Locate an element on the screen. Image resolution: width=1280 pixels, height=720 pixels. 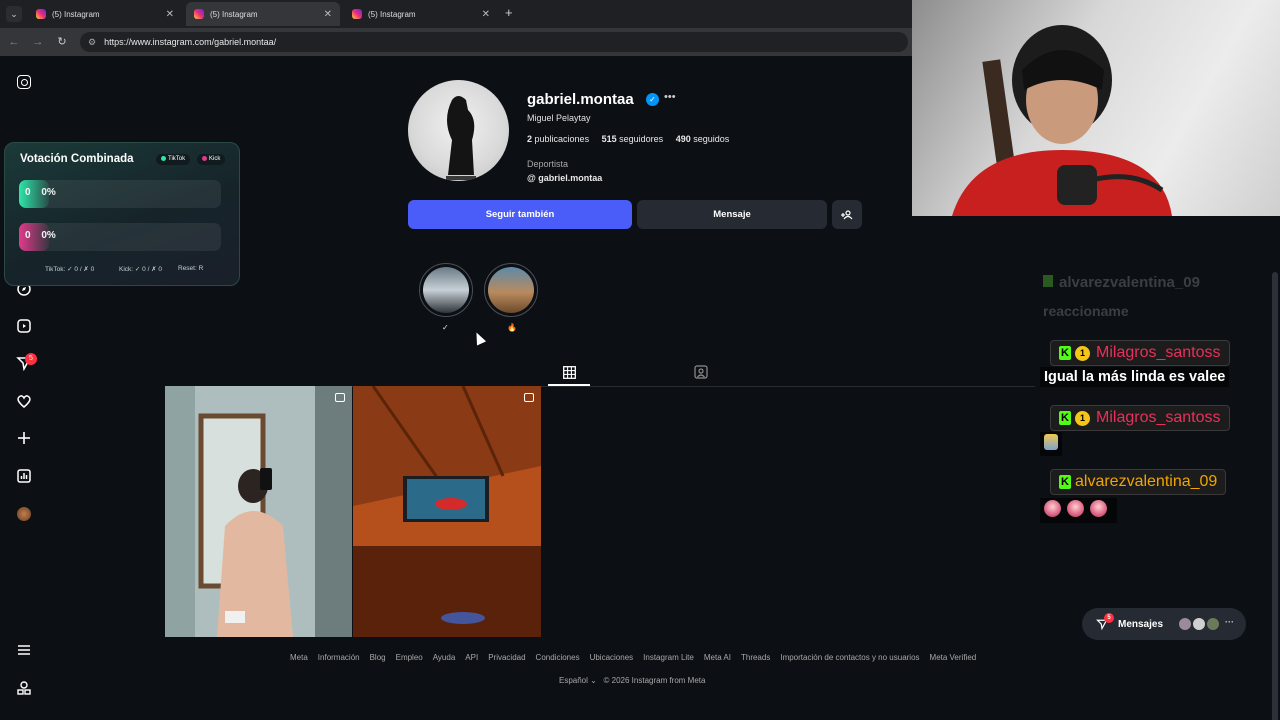
footer-link: Información is located at coordinates (339, 657).